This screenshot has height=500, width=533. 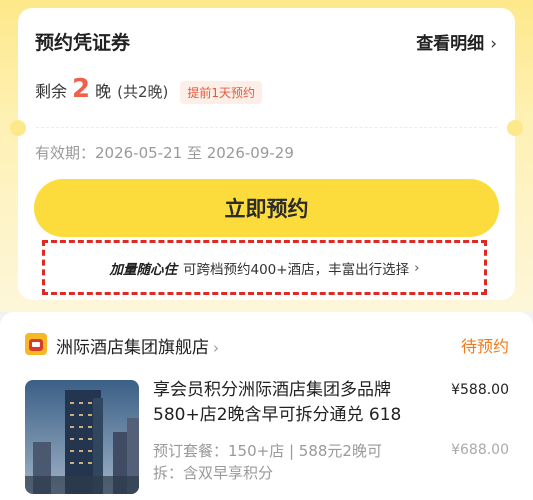 What do you see at coordinates (132, 348) in the screenshot?
I see `shop-name: 洲际酒店集团旗舰店` at bounding box center [132, 348].